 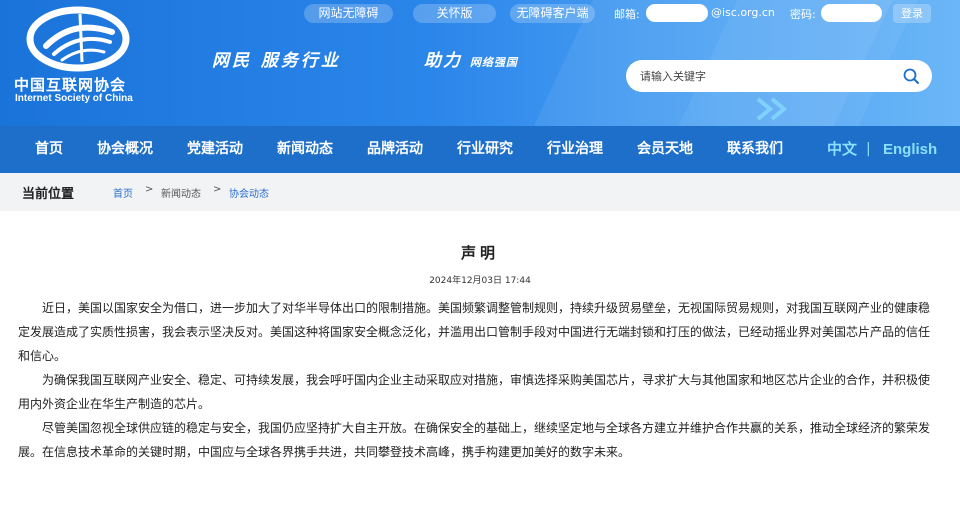 I want to click on login-button: 登录, so click(x=912, y=13).